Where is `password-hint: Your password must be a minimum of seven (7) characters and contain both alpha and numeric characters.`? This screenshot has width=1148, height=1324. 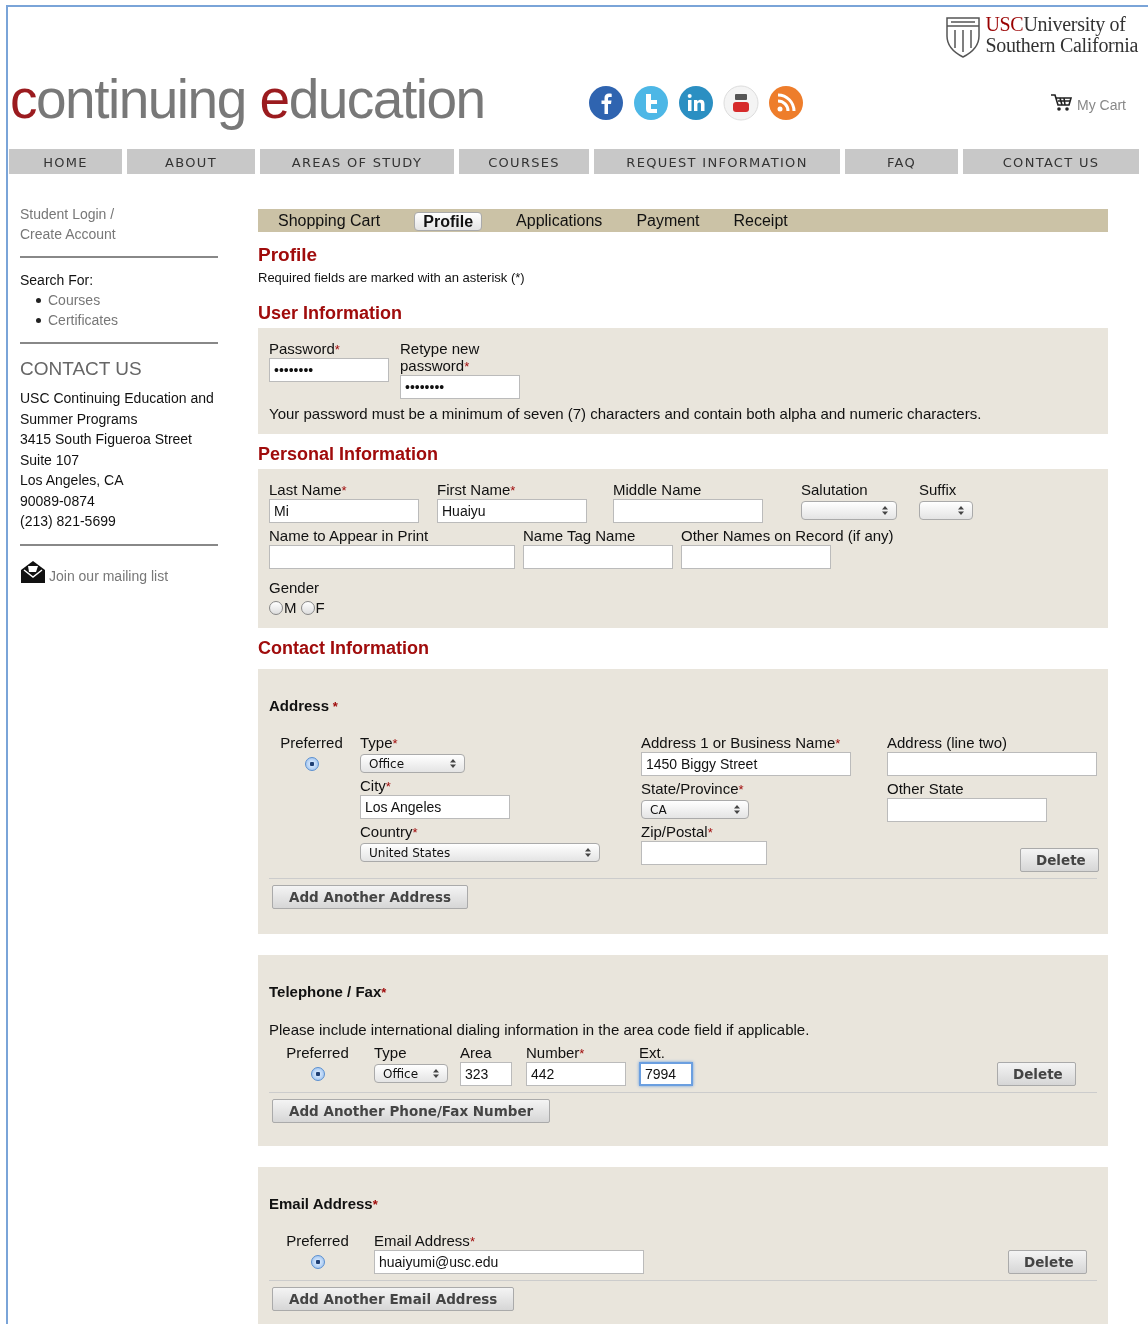 password-hint: Your password must be a minimum of seven (7) characters and contain both alpha and numeric characters. is located at coordinates (626, 413).